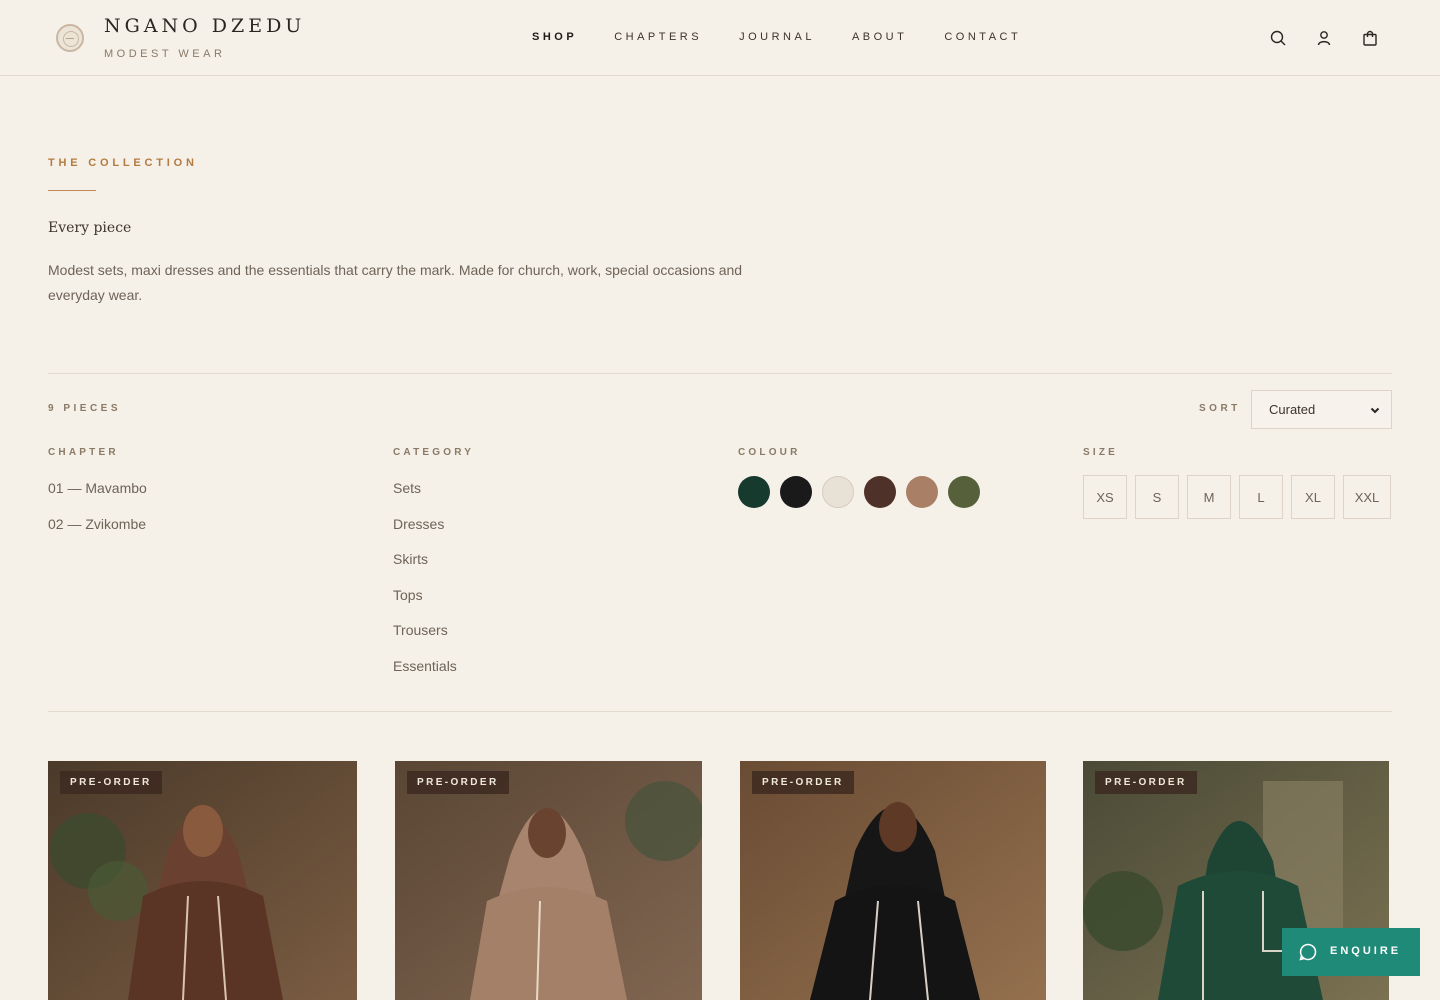 The width and height of the screenshot is (1440, 1000). I want to click on page-title: Every piece, so click(90, 228).